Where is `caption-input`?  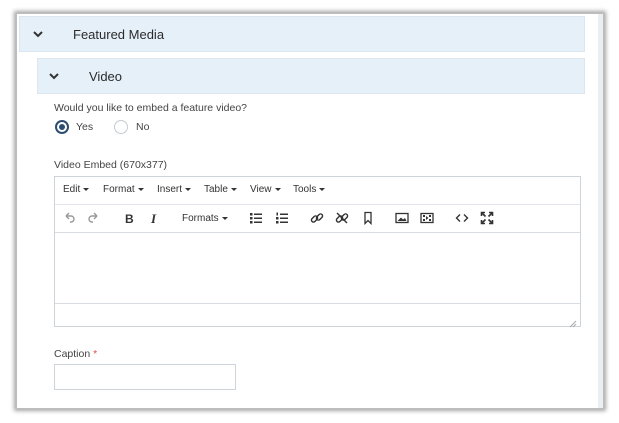
caption-input is located at coordinates (145, 377).